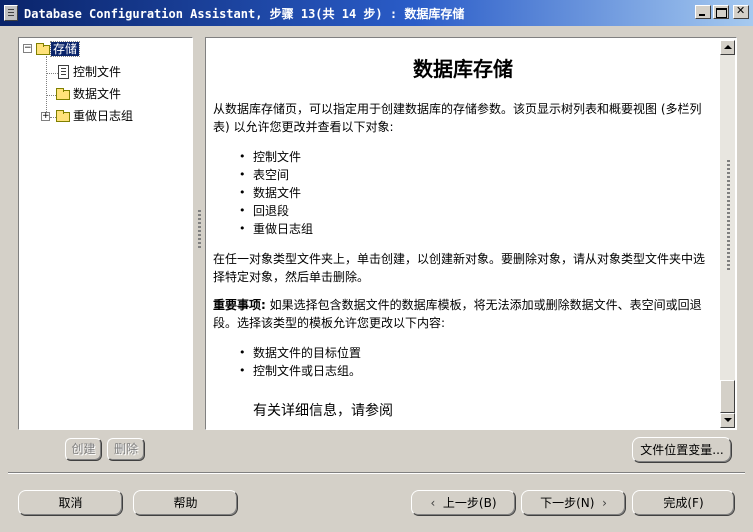 This screenshot has height=532, width=753. What do you see at coordinates (300, 371) in the screenshot?
I see `list-item: 控制文件或日志组。` at bounding box center [300, 371].